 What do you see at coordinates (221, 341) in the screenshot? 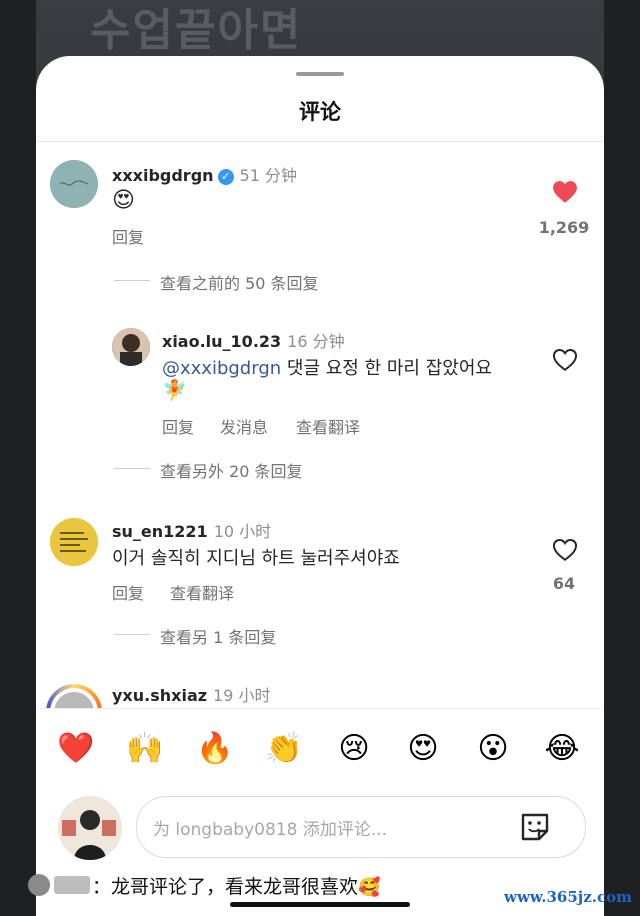
I see `username-text: xiao.lu_10.23` at bounding box center [221, 341].